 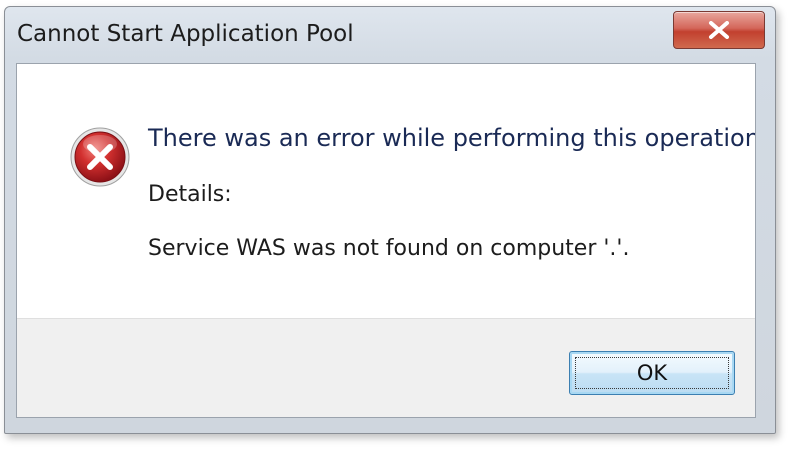 I want to click on close-button, so click(x=719, y=30).